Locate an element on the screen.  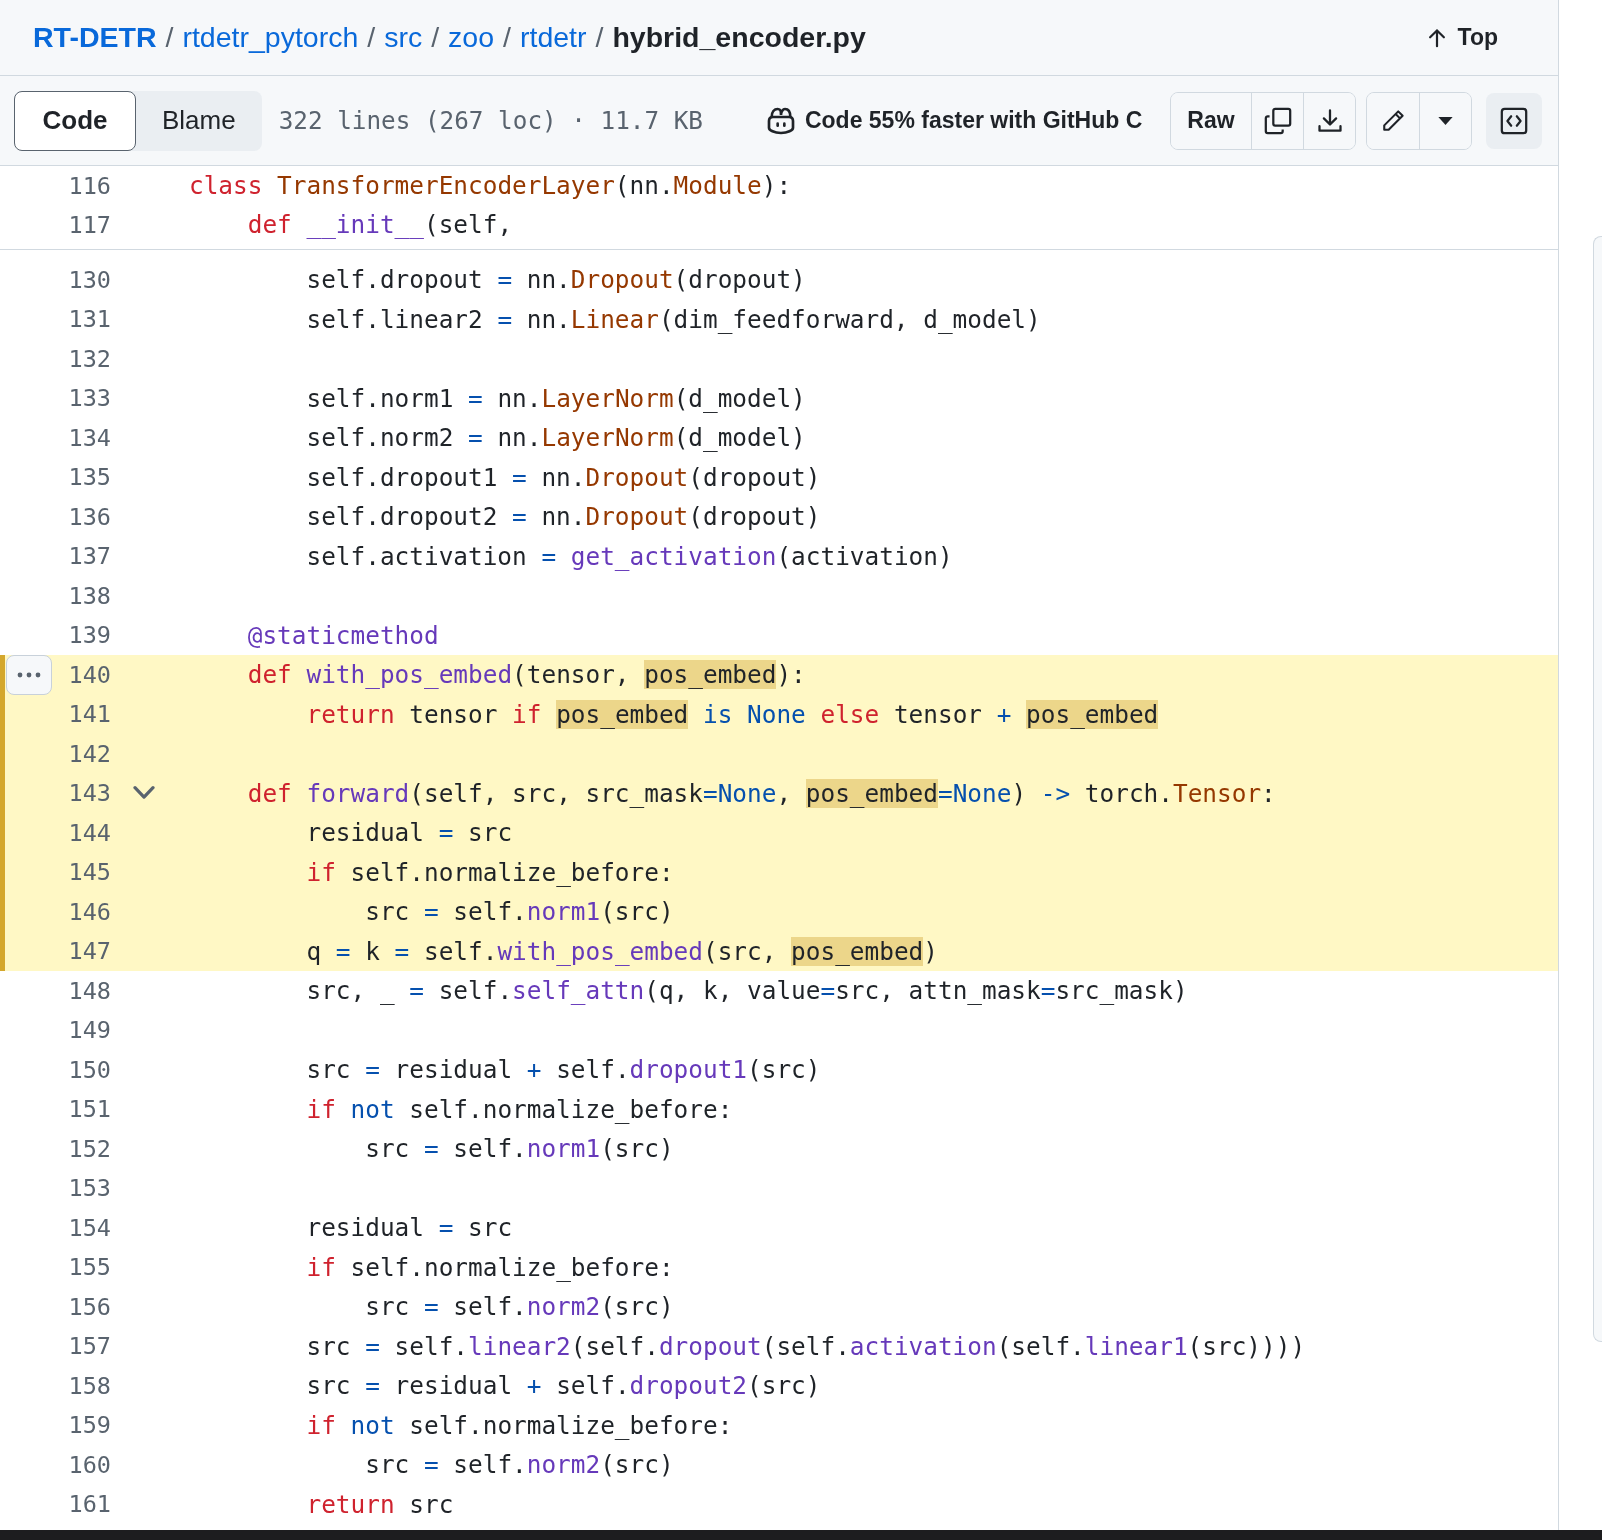
code-text: def with_pos_embed(tensor, pos_embed): is located at coordinates (526, 675).